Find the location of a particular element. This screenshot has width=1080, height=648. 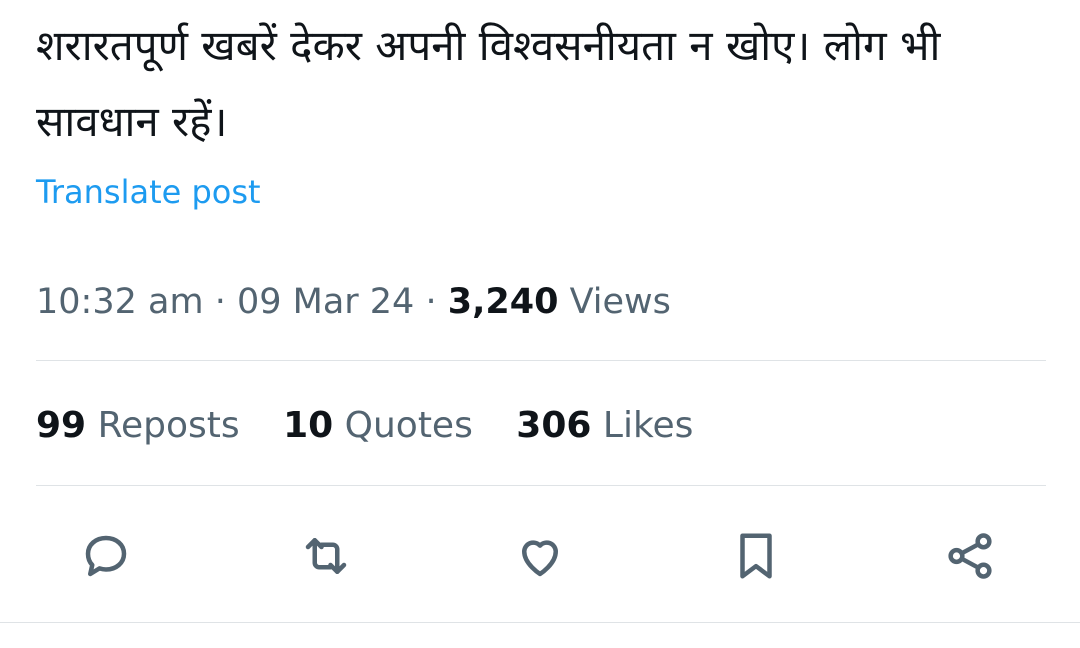

post-meta: 10:32 am · 09 Mar 24 · 3,240 Views is located at coordinates (353, 302).